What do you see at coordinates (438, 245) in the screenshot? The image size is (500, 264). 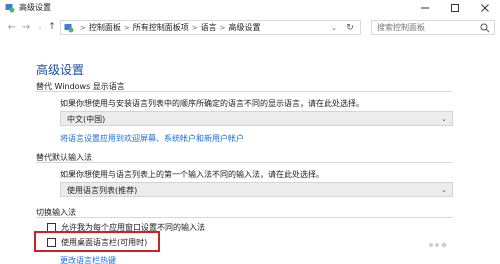 I see `watermark-icon` at bounding box center [438, 245].